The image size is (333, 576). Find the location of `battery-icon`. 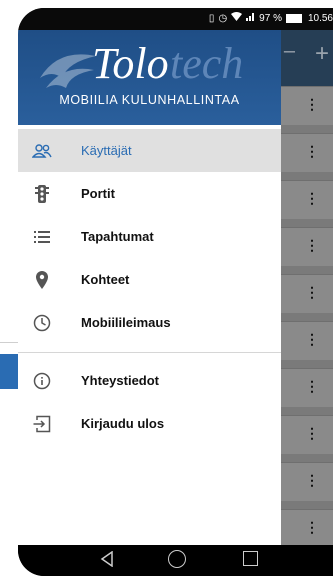

battery-icon is located at coordinates (293, 18).